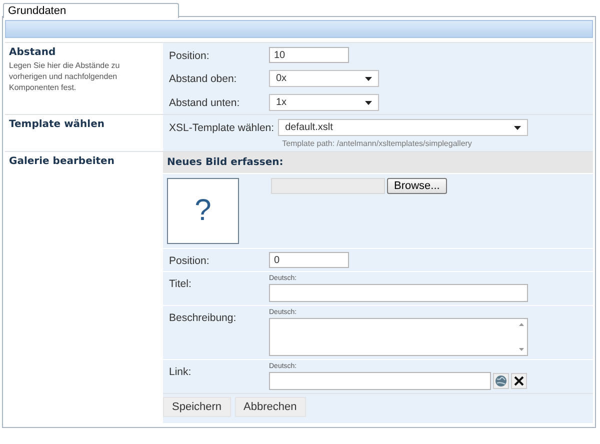 The image size is (600, 444). Describe the element at coordinates (197, 407) in the screenshot. I see `form-button: Speichern` at that location.